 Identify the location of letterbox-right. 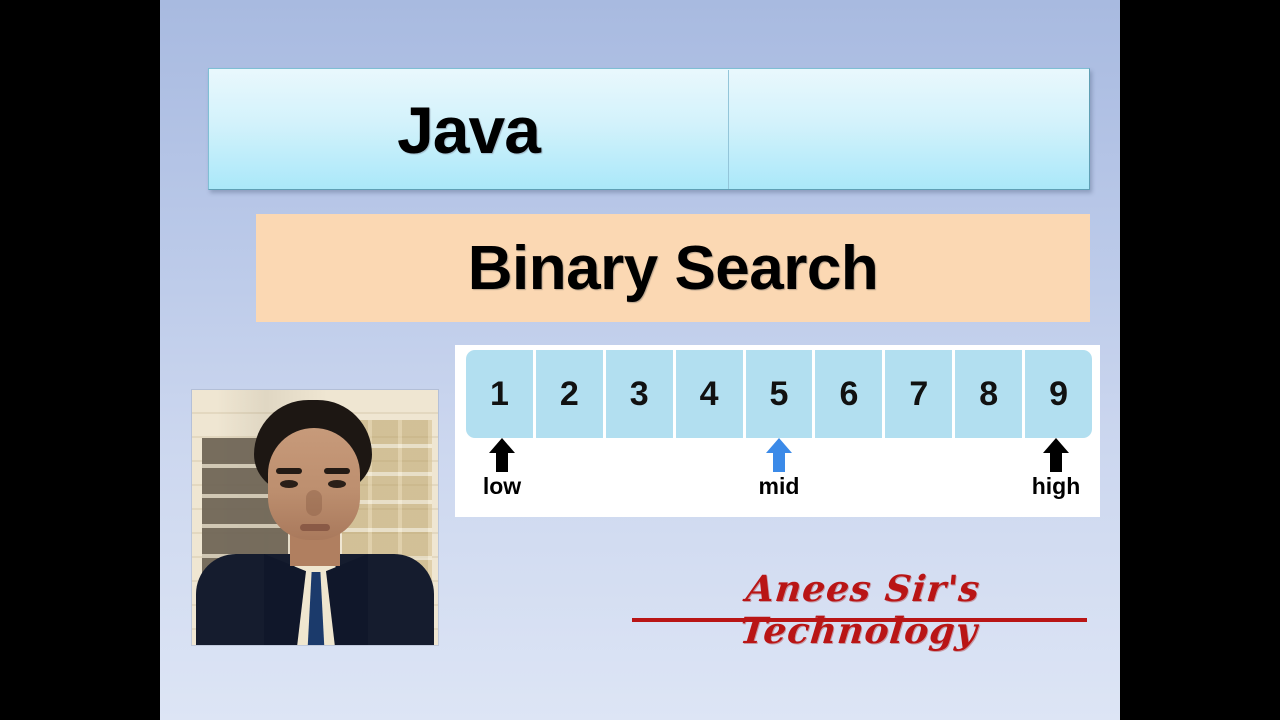
(1200, 360).